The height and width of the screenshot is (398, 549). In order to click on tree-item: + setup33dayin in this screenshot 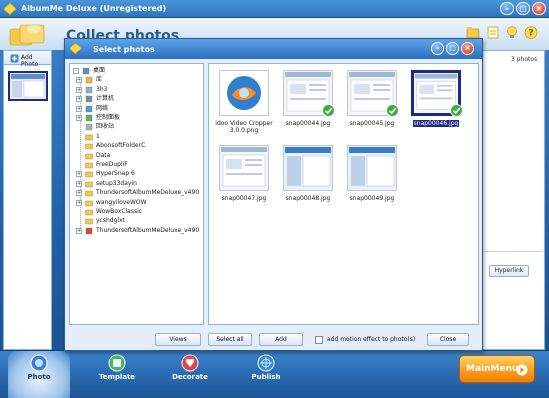, I will do `click(136, 184)`.